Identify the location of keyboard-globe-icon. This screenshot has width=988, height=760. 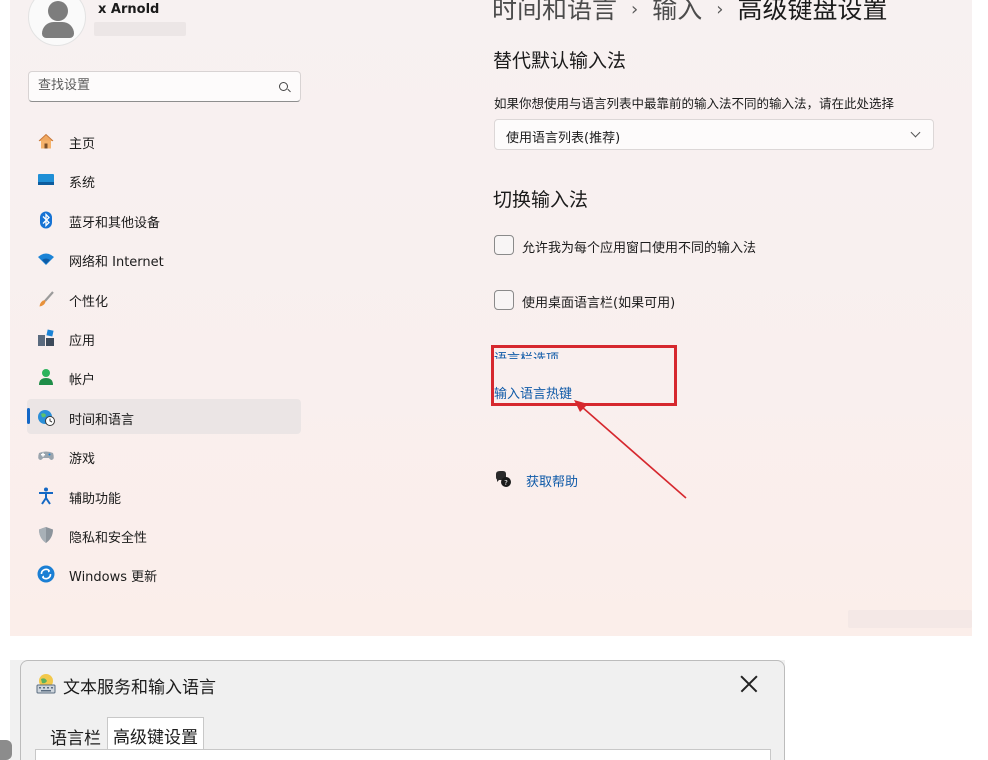
(46, 684).